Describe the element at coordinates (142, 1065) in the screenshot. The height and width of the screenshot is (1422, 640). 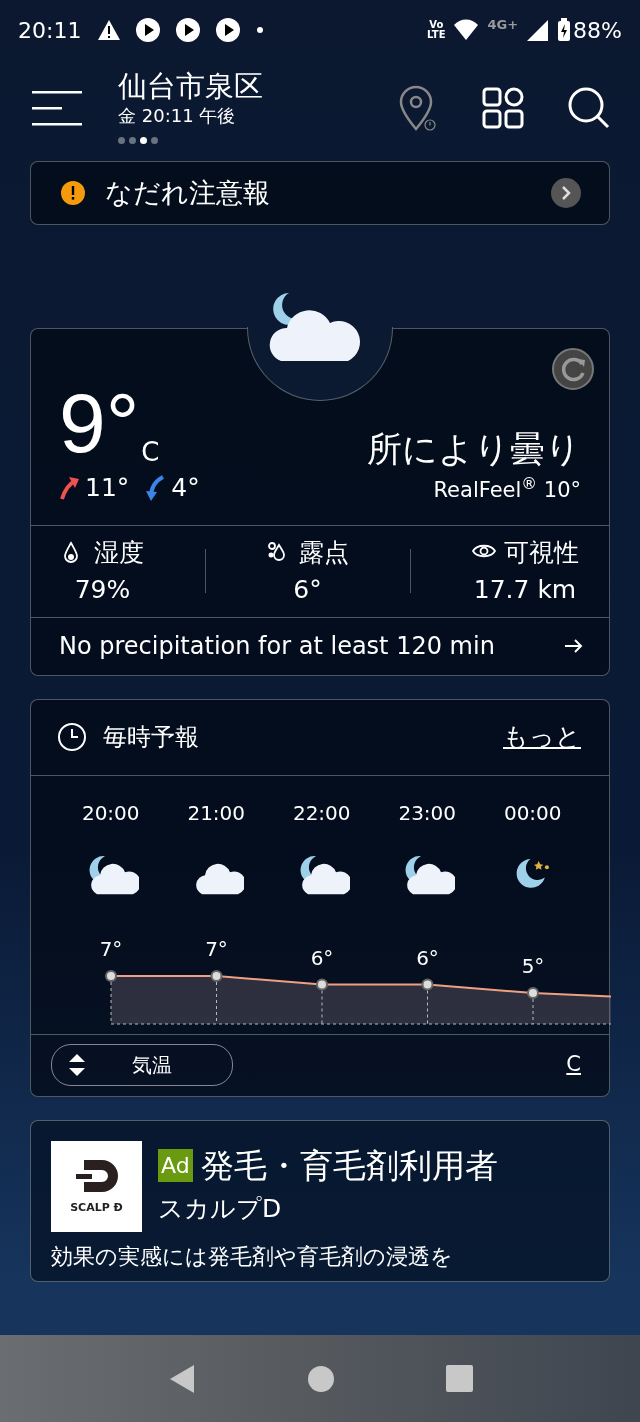
I see `metric-selector: 気温` at that location.